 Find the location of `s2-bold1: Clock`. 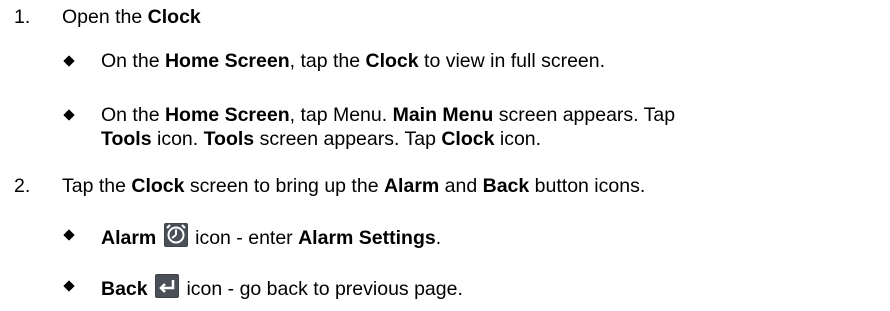

s2-bold1: Clock is located at coordinates (158, 186).